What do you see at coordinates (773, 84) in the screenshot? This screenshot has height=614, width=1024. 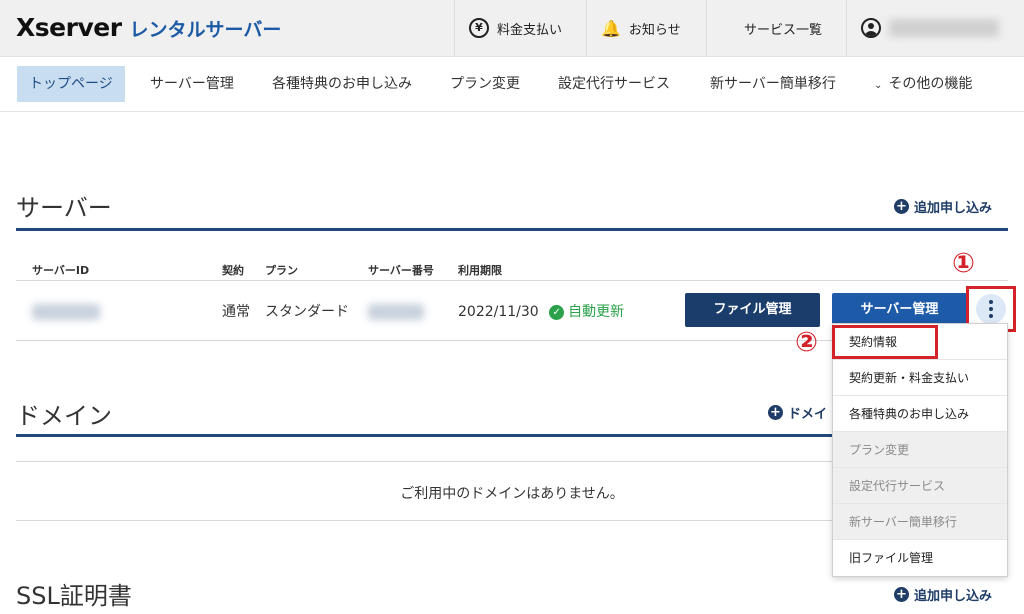 I see `nav-migration: 新サーバー簡単移行` at bounding box center [773, 84].